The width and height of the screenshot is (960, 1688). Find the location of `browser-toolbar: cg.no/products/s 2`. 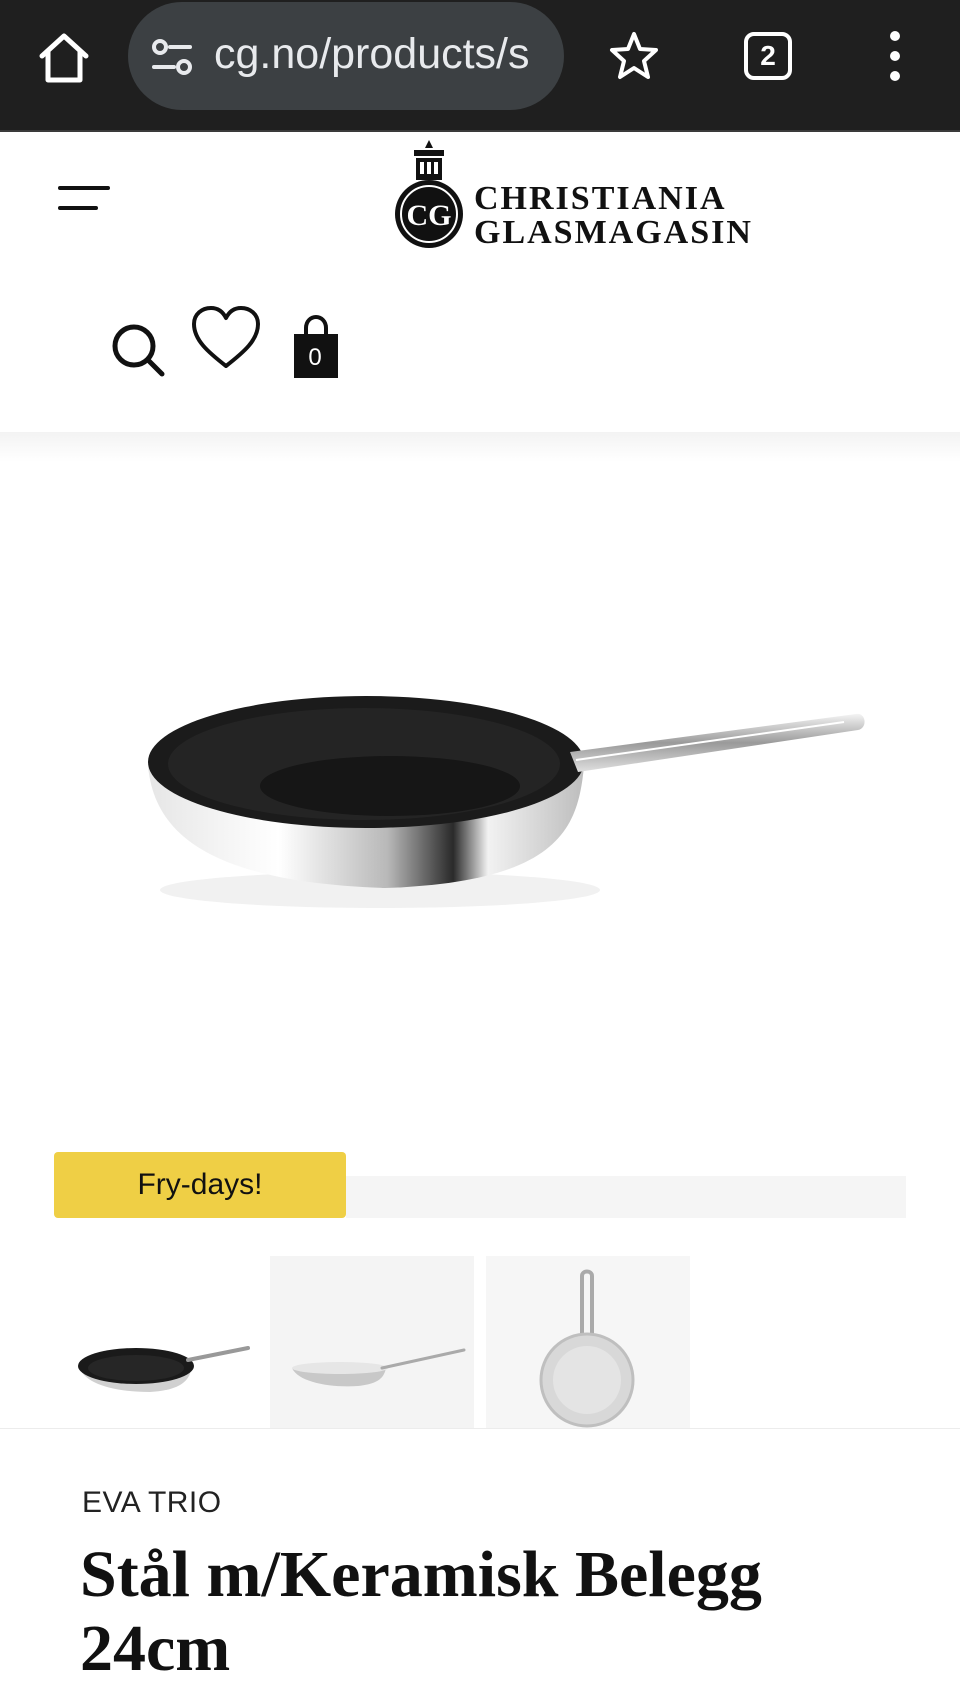

browser-toolbar: cg.no/products/s 2 is located at coordinates (480, 66).